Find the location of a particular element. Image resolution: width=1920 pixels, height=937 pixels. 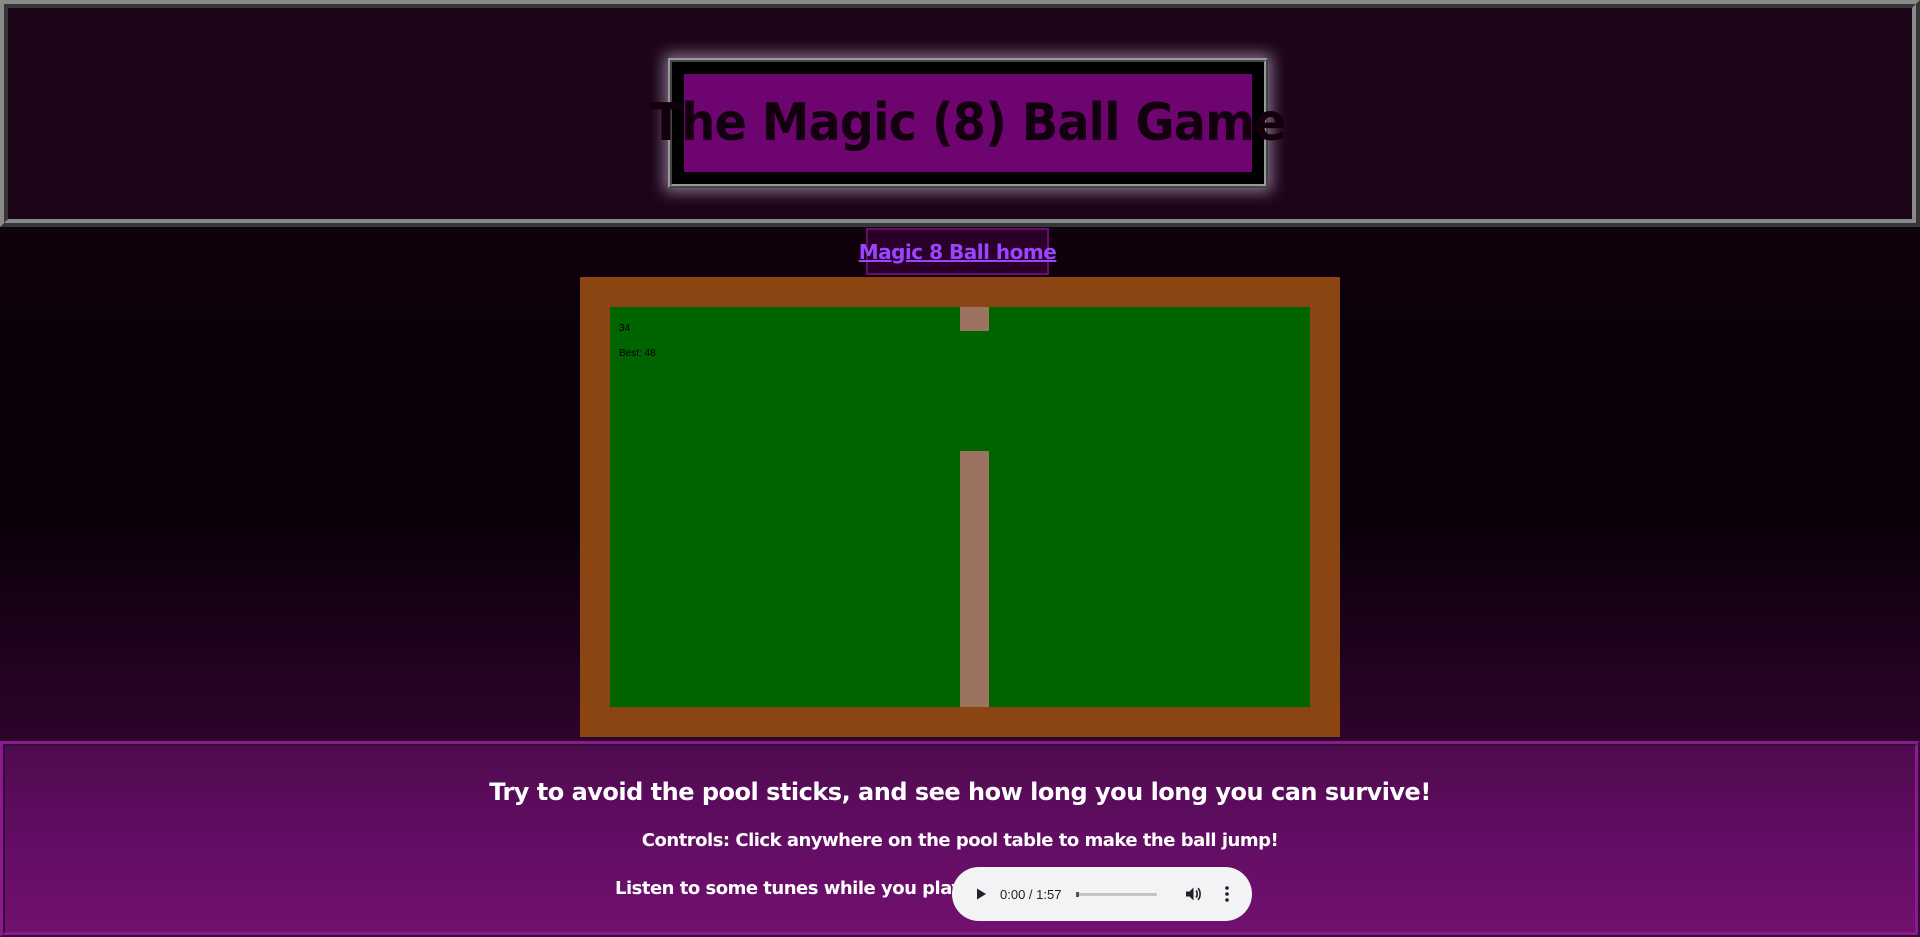

audio-time: 0:00 / 1:57 is located at coordinates (1031, 894).